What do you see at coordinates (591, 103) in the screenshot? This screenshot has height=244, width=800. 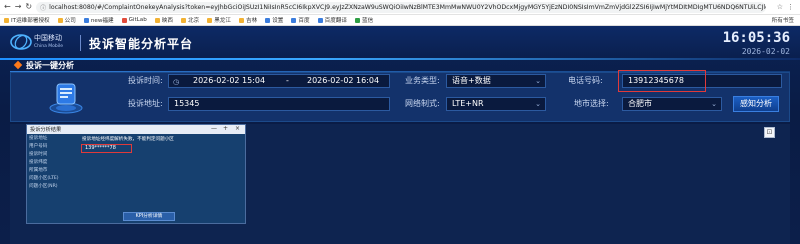 I see `city-label: 地市选择:` at bounding box center [591, 103].